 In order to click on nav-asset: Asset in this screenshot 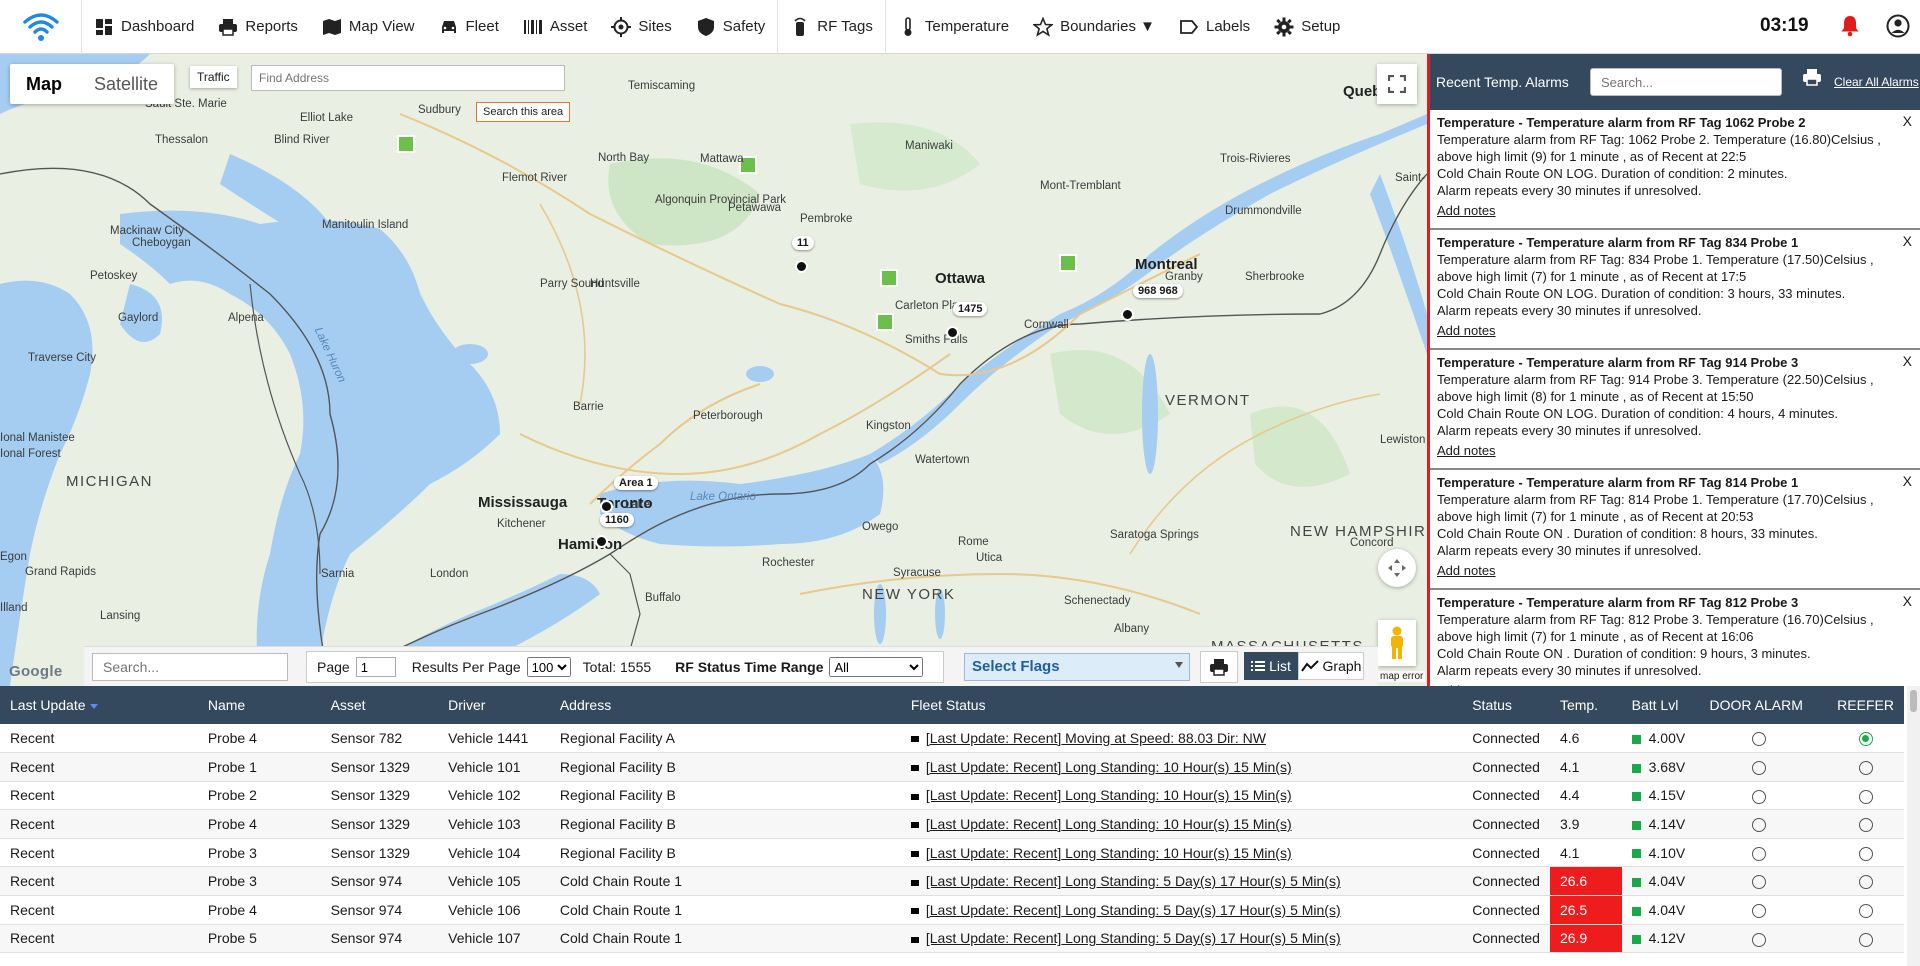, I will do `click(555, 27)`.